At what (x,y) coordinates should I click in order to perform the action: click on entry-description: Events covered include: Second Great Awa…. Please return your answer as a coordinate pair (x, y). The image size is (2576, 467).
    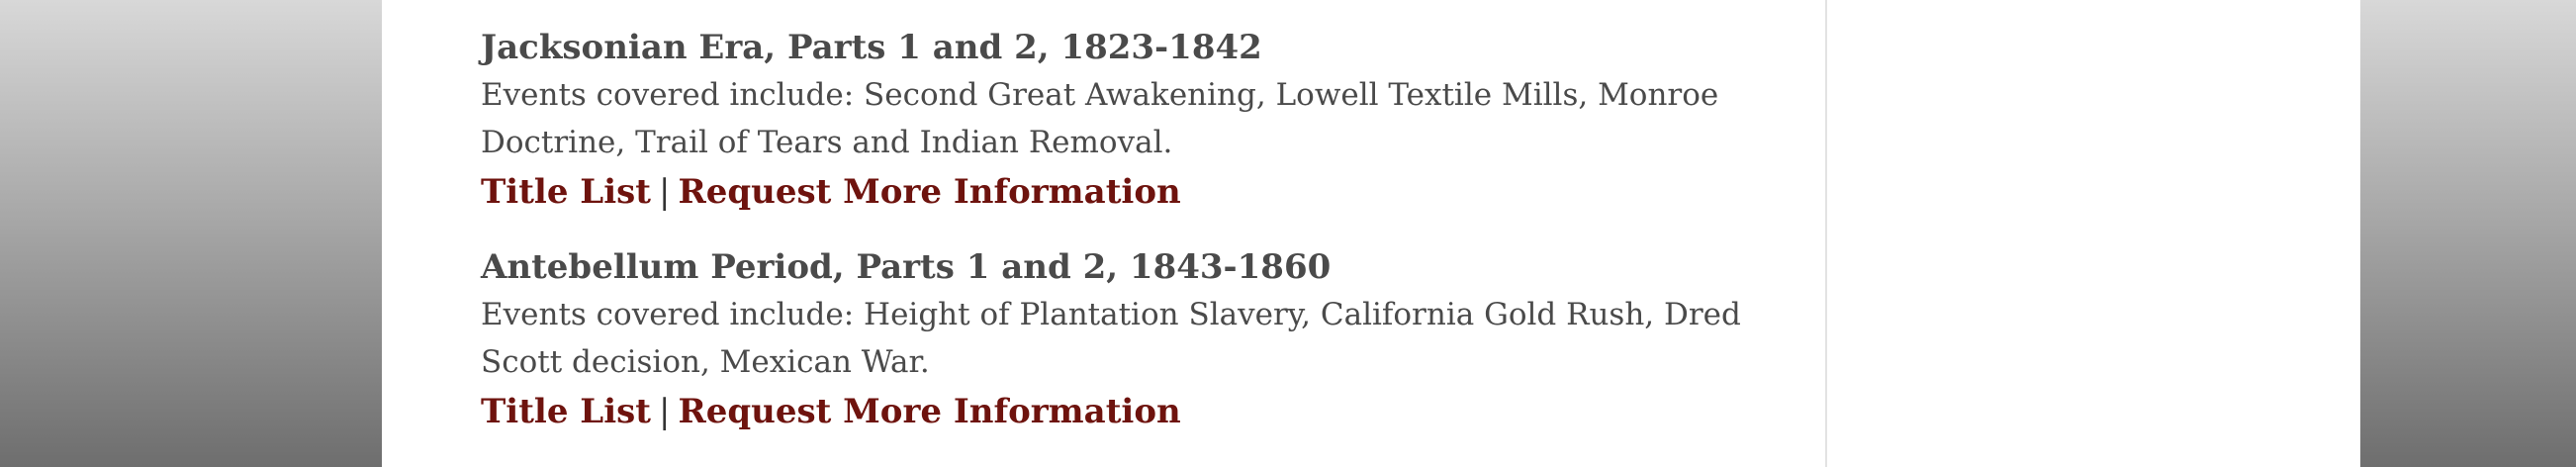
    Looking at the image, I should click on (1100, 119).